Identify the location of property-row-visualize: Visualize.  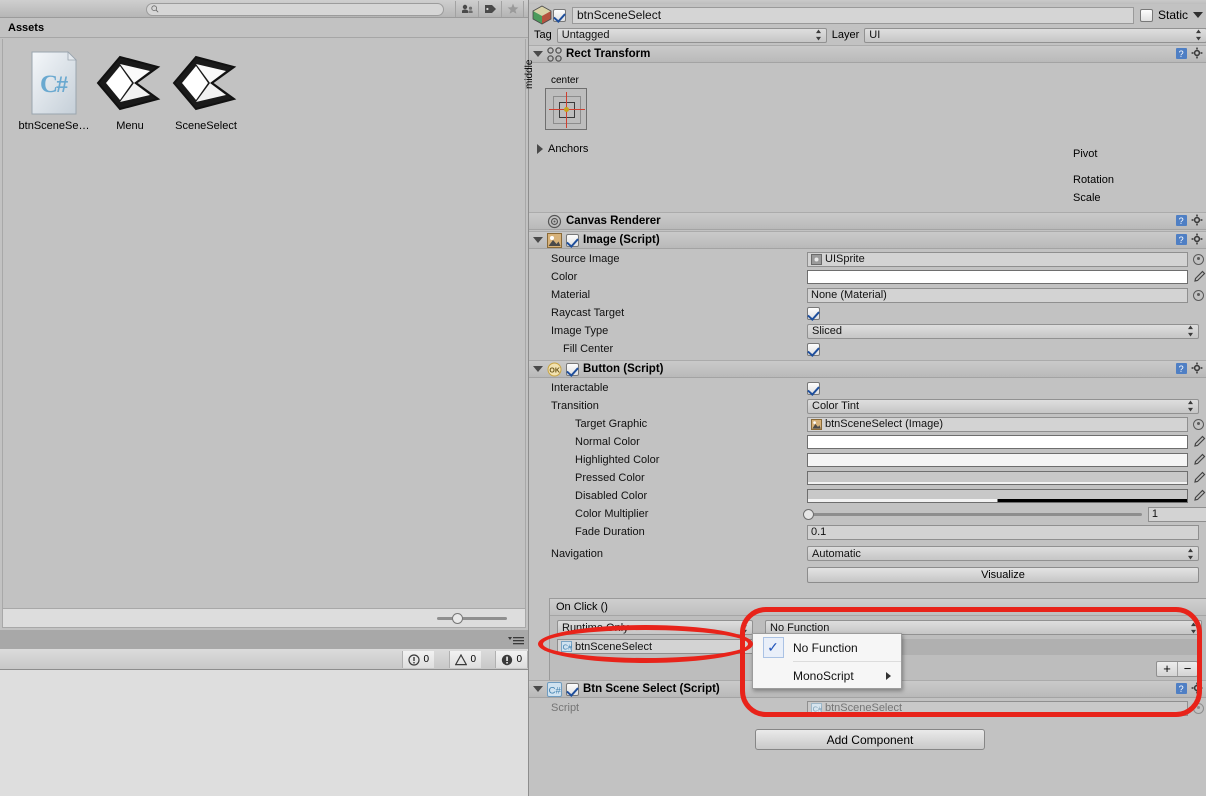
(867, 575).